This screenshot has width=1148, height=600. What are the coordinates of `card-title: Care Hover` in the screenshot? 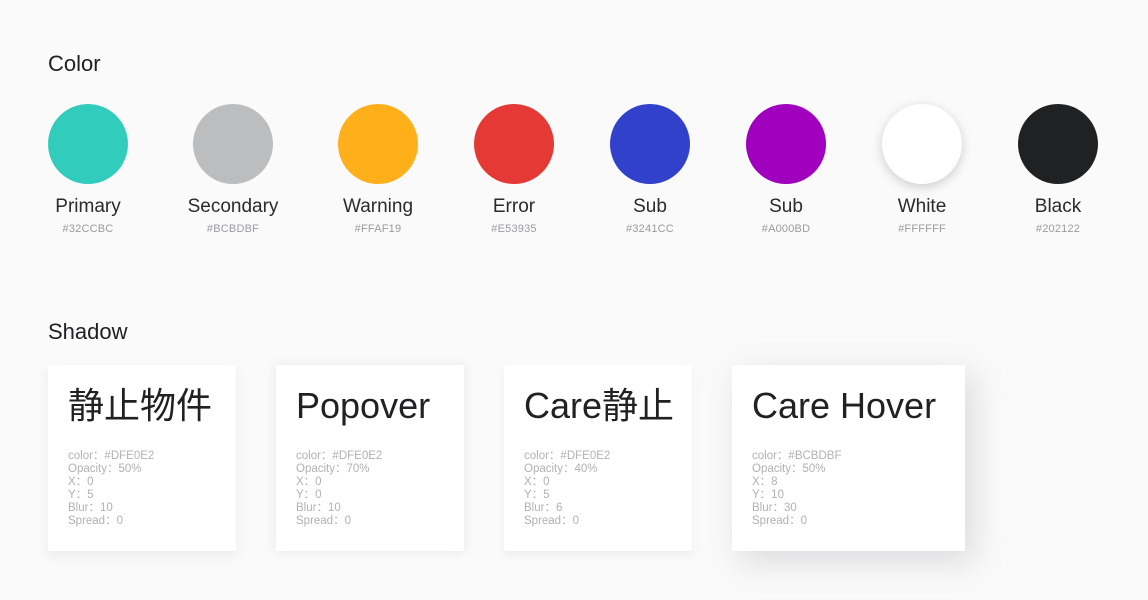 It's located at (844, 405).